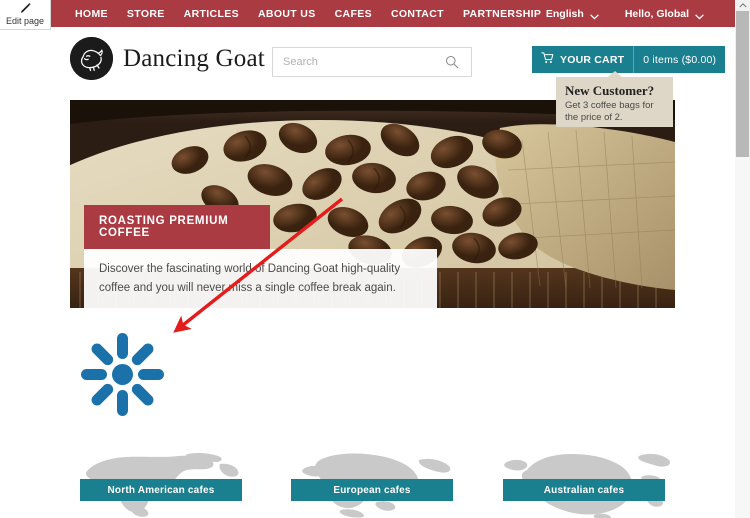  What do you see at coordinates (417, 14) in the screenshot?
I see `nav-item-contact: CONTACT` at bounding box center [417, 14].